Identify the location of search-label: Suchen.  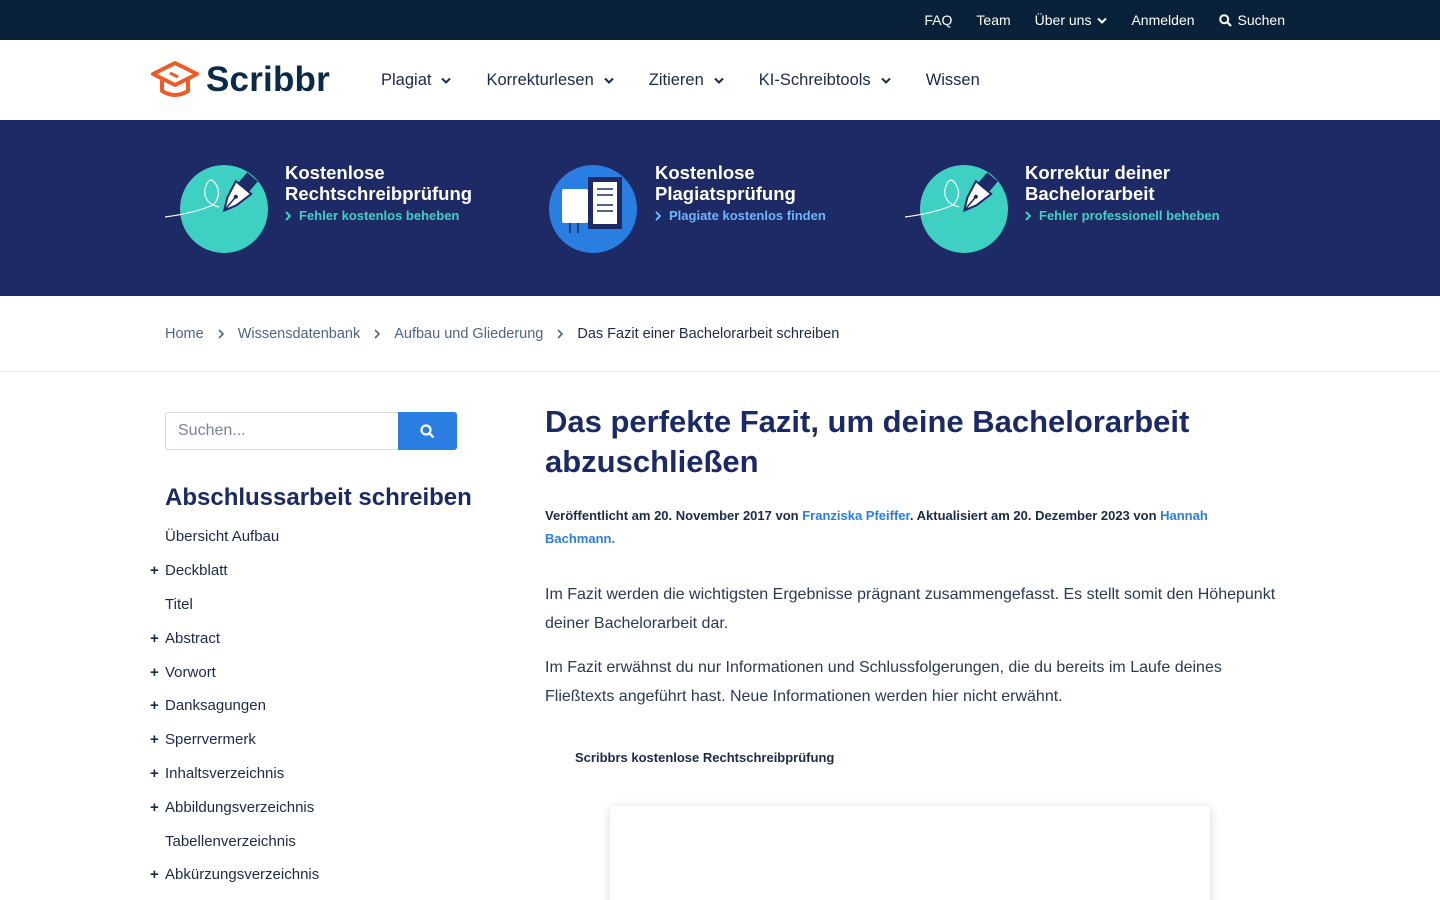
(1261, 20).